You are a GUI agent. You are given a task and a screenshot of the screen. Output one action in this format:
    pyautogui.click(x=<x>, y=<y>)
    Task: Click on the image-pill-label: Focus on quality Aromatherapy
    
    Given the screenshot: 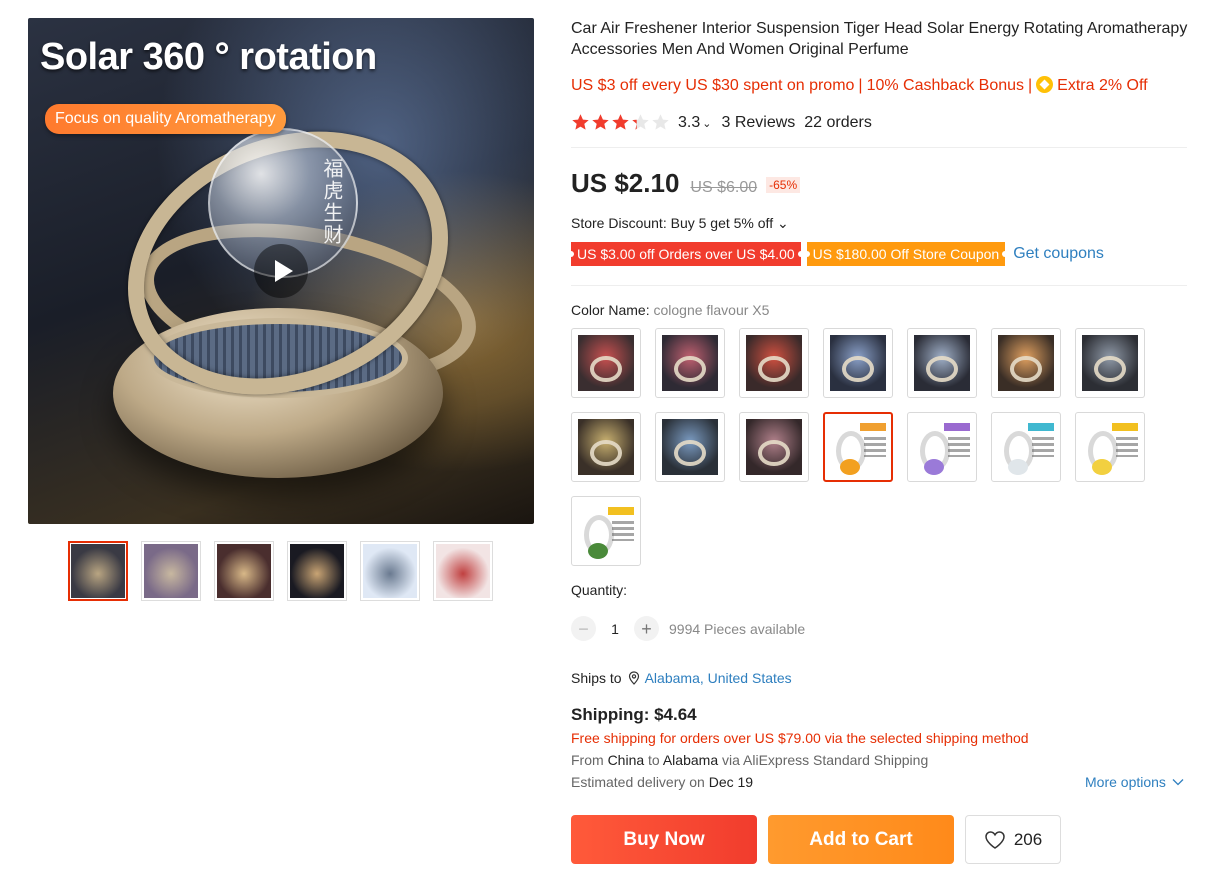 What is the action you would take?
    pyautogui.click(x=165, y=119)
    